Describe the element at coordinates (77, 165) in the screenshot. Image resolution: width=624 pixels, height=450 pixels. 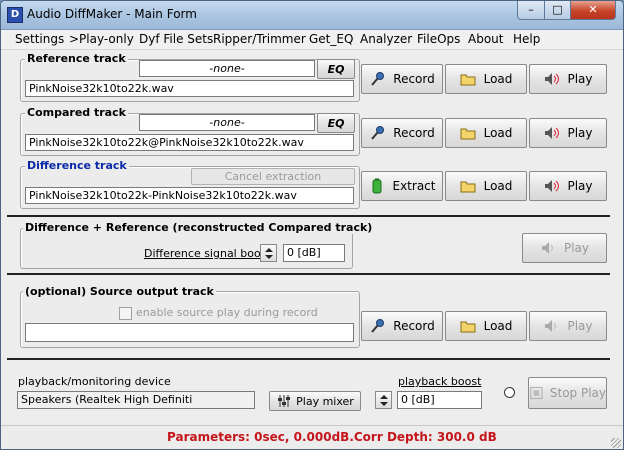
I see `difference-track-label: Difference track` at that location.